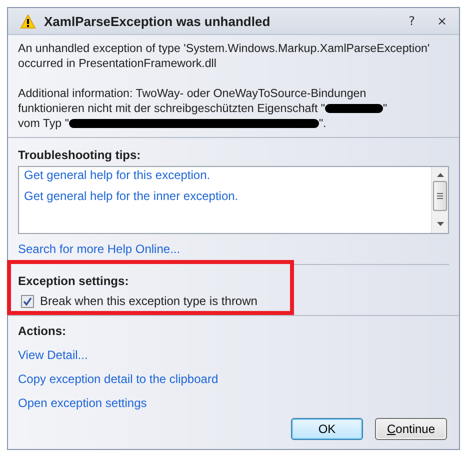 Image resolution: width=470 pixels, height=458 pixels. I want to click on scroll-thumb, so click(440, 196).